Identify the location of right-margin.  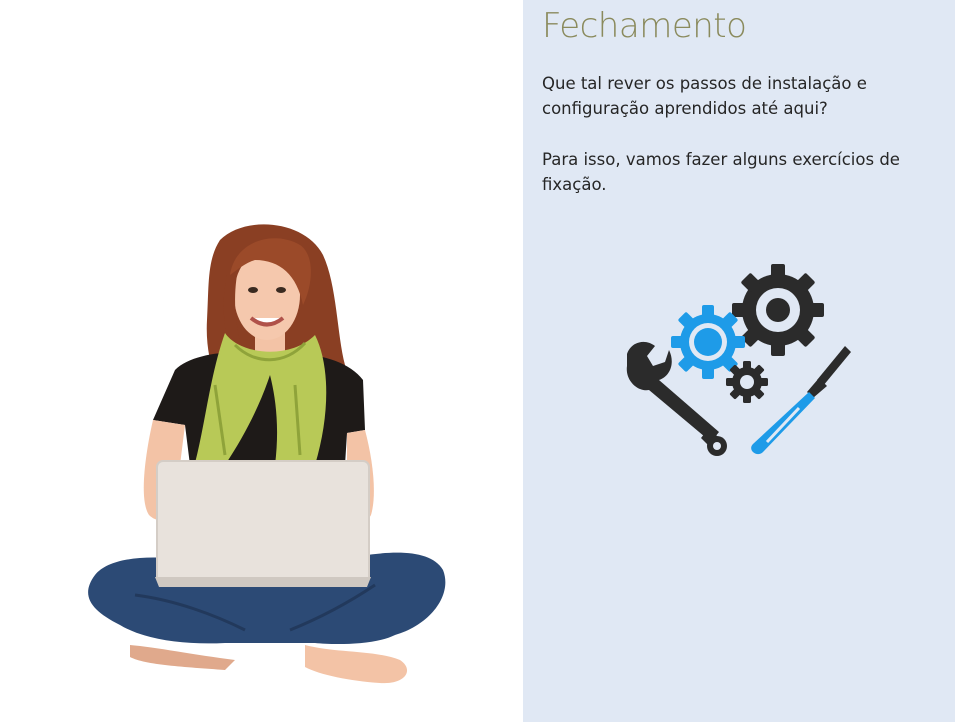
(963, 361).